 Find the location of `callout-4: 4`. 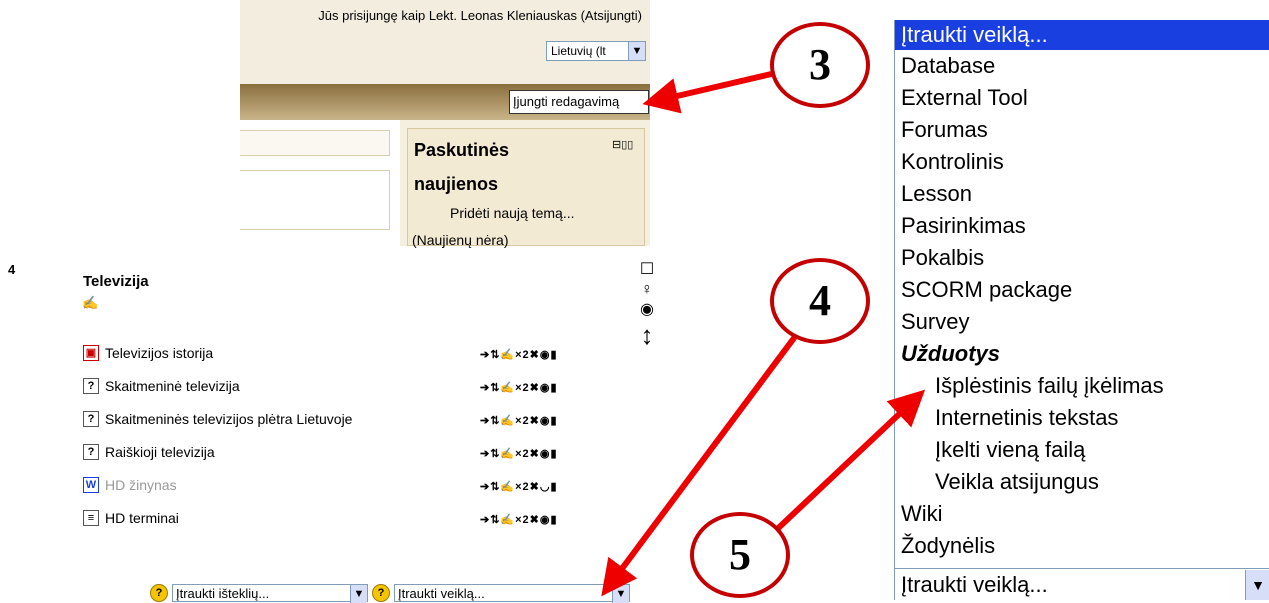

callout-4: 4 is located at coordinates (820, 301).